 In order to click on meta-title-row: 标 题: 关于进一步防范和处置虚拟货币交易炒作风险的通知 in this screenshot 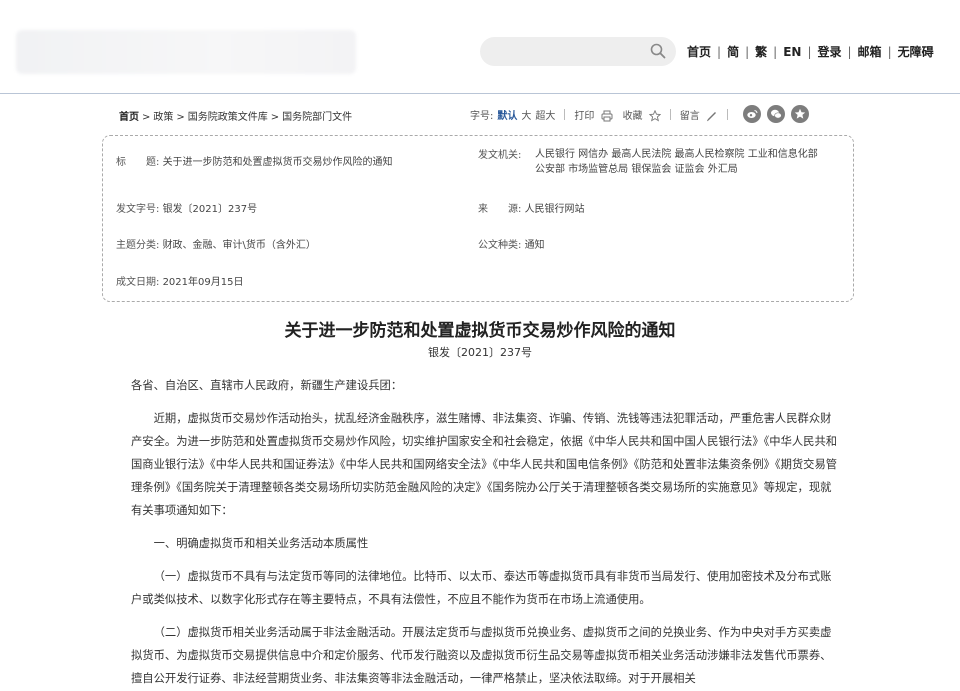, I will do `click(254, 162)`.